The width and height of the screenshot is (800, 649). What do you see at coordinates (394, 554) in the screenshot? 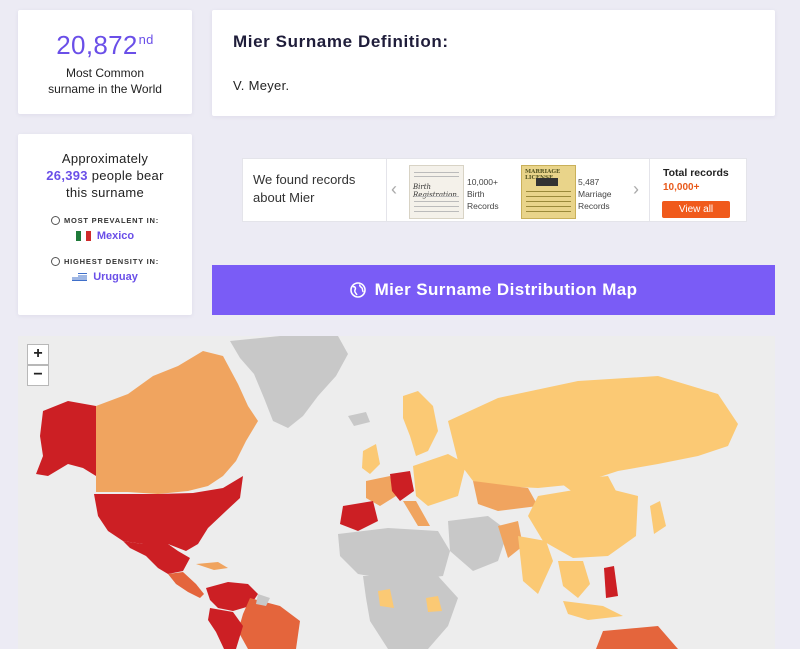
I see `north-africa-shape` at bounding box center [394, 554].